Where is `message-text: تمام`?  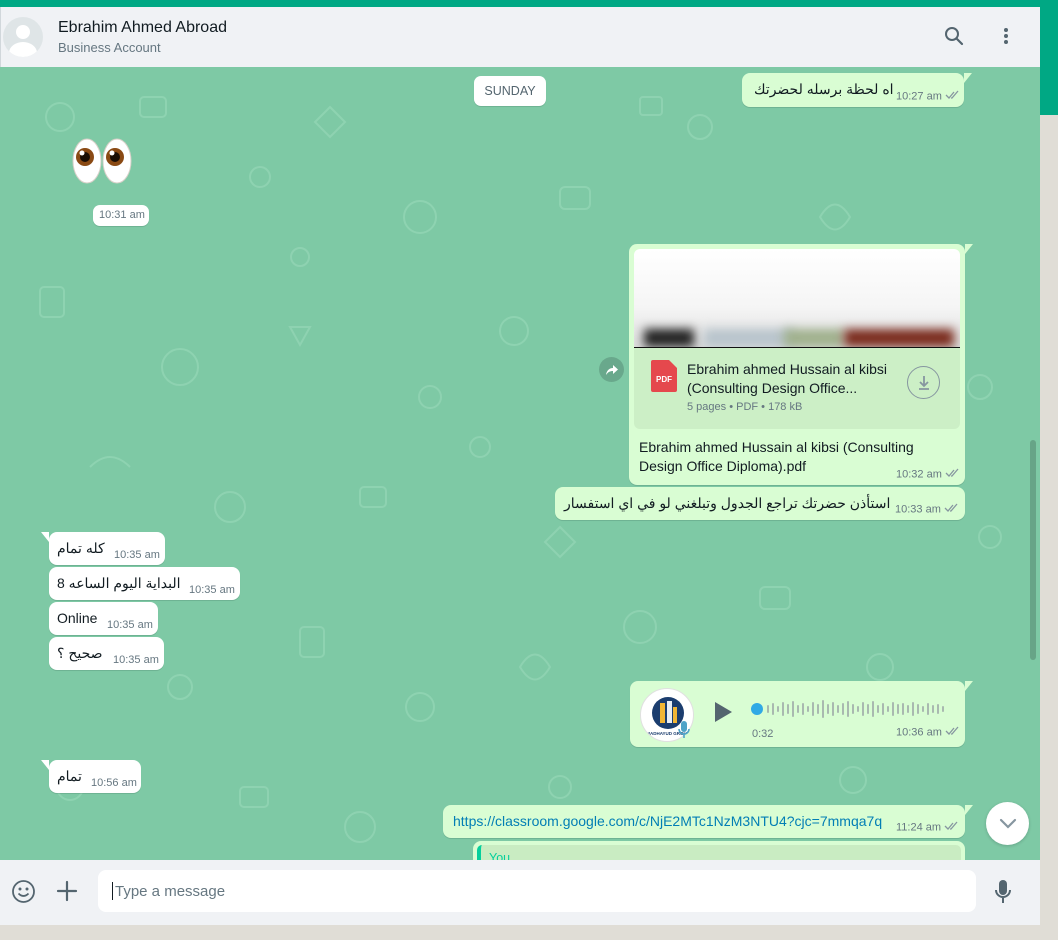
message-text: تمام is located at coordinates (69, 776).